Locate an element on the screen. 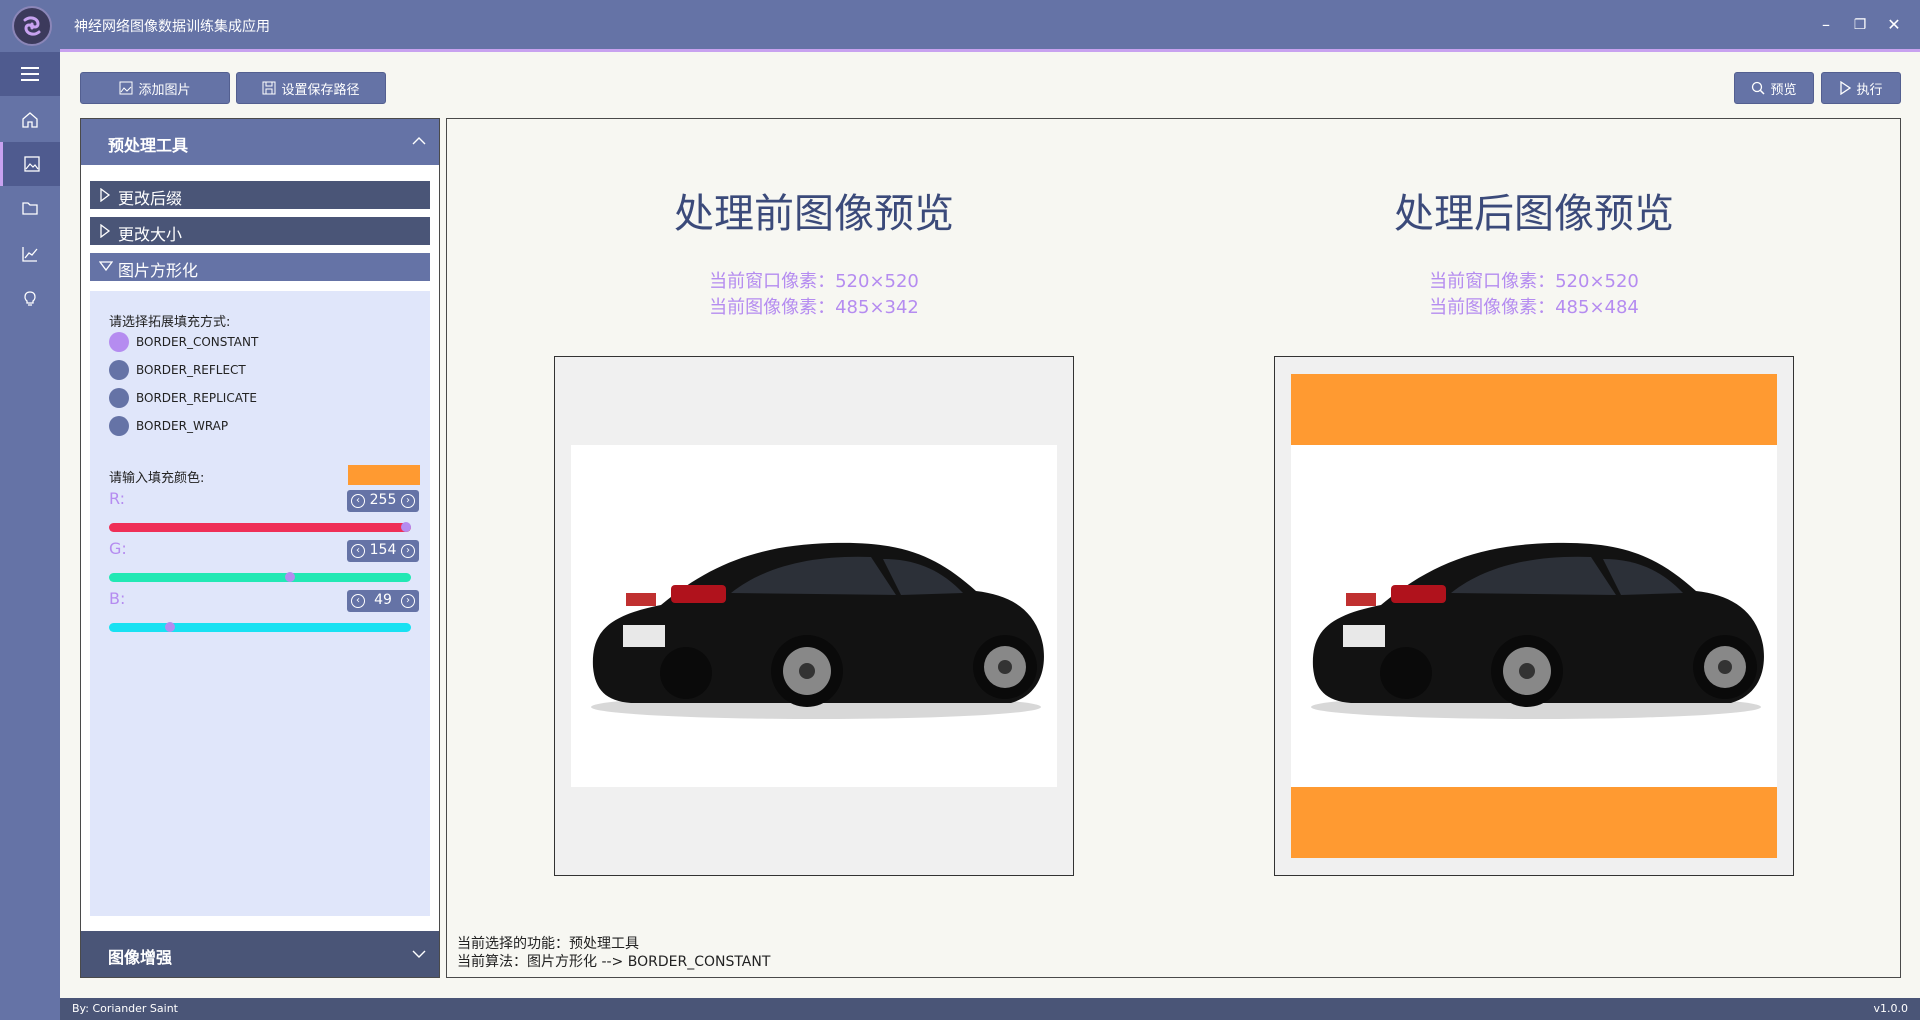 Image resolution: width=1920 pixels, height=1020 pixels. menu-toggle-button is located at coordinates (30, 74).